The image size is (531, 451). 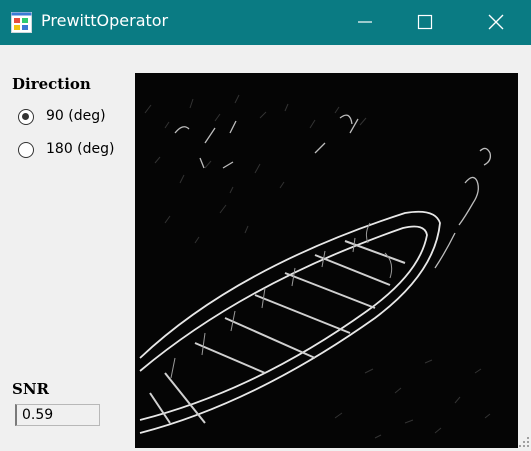 I want to click on radio-180-deg: 180 (deg), so click(x=73, y=151).